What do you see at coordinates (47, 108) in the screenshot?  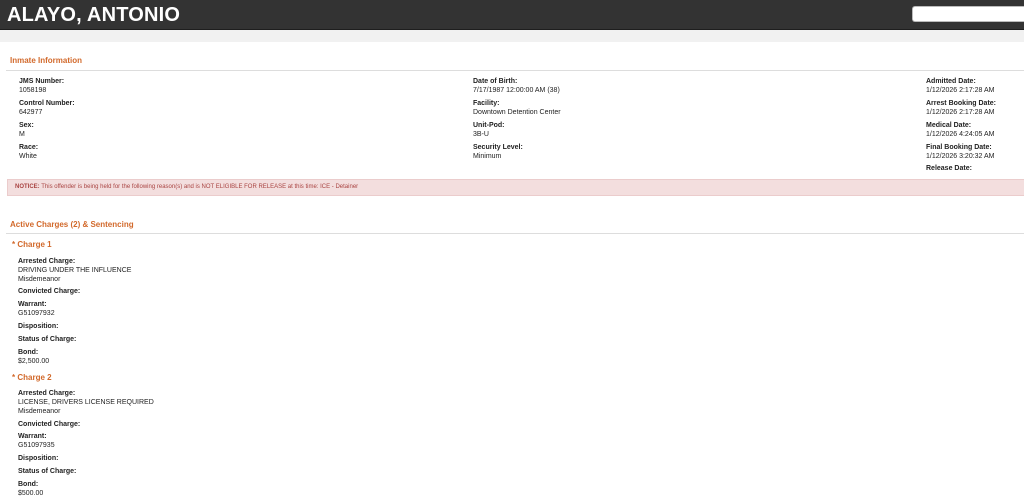 I see `control-number-field: Control Number: 642977` at bounding box center [47, 108].